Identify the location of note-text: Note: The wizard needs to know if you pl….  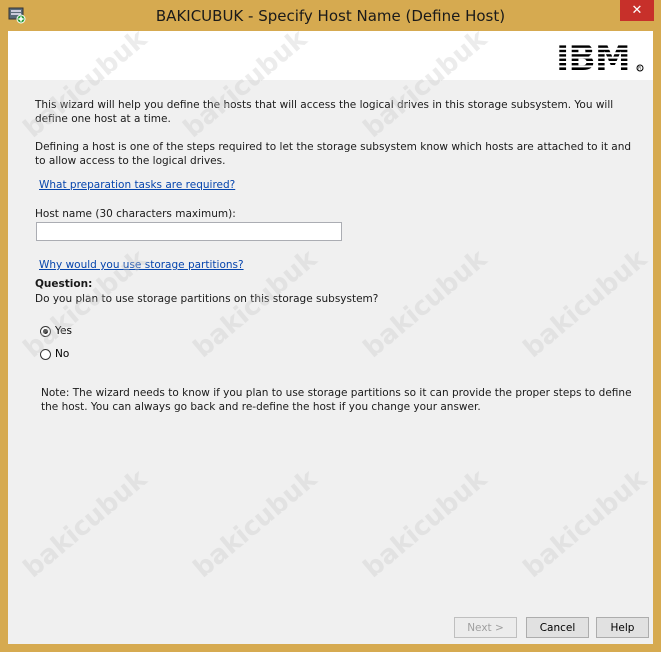
(336, 400).